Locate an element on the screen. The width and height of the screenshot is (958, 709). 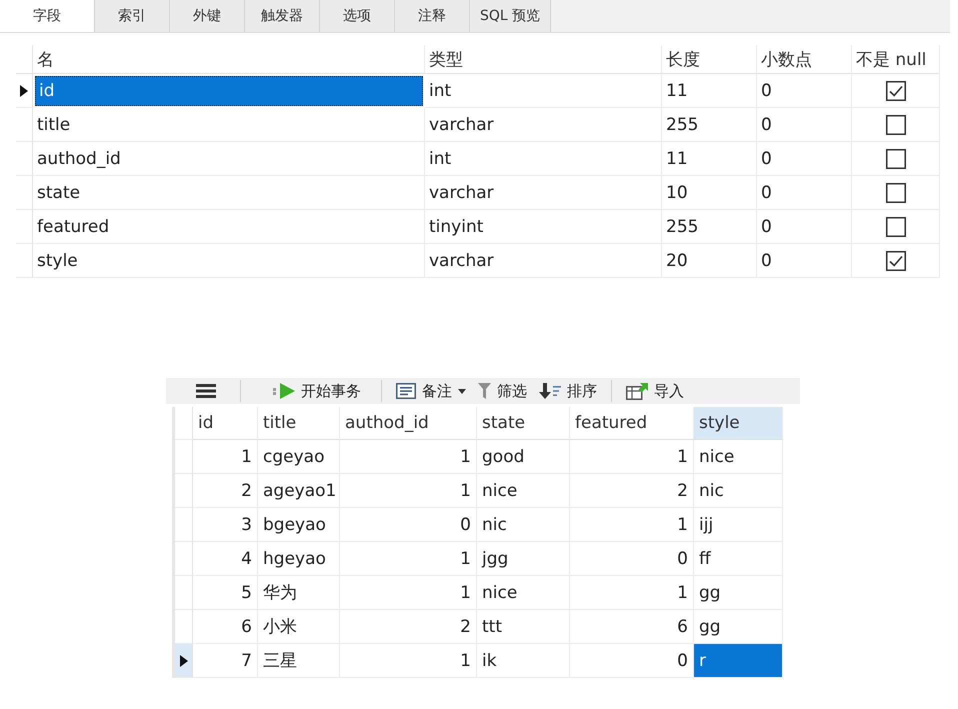
table-cell: 三星 is located at coordinates (299, 661).